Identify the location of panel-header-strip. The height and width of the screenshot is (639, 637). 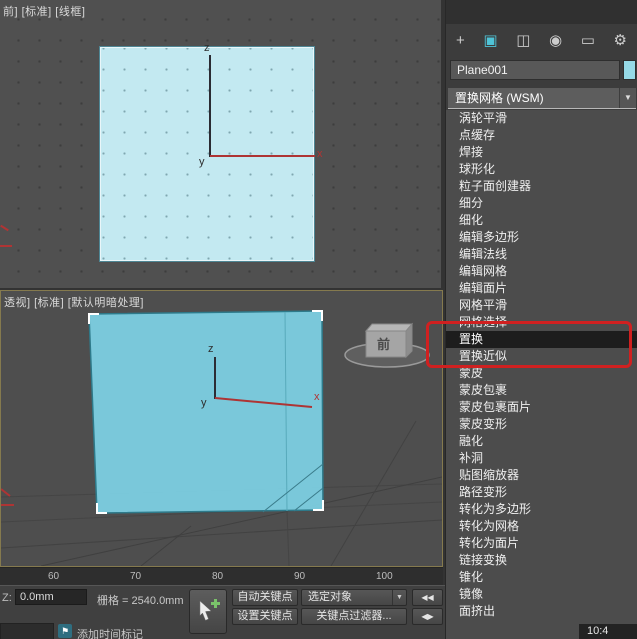
(541, 12).